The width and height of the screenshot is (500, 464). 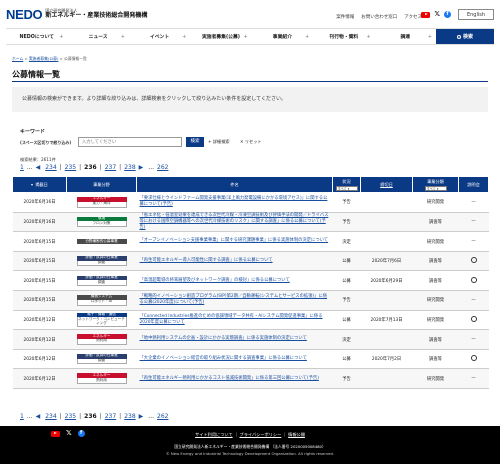 I want to click on page-title: 公募情報一覧, so click(x=36, y=74).